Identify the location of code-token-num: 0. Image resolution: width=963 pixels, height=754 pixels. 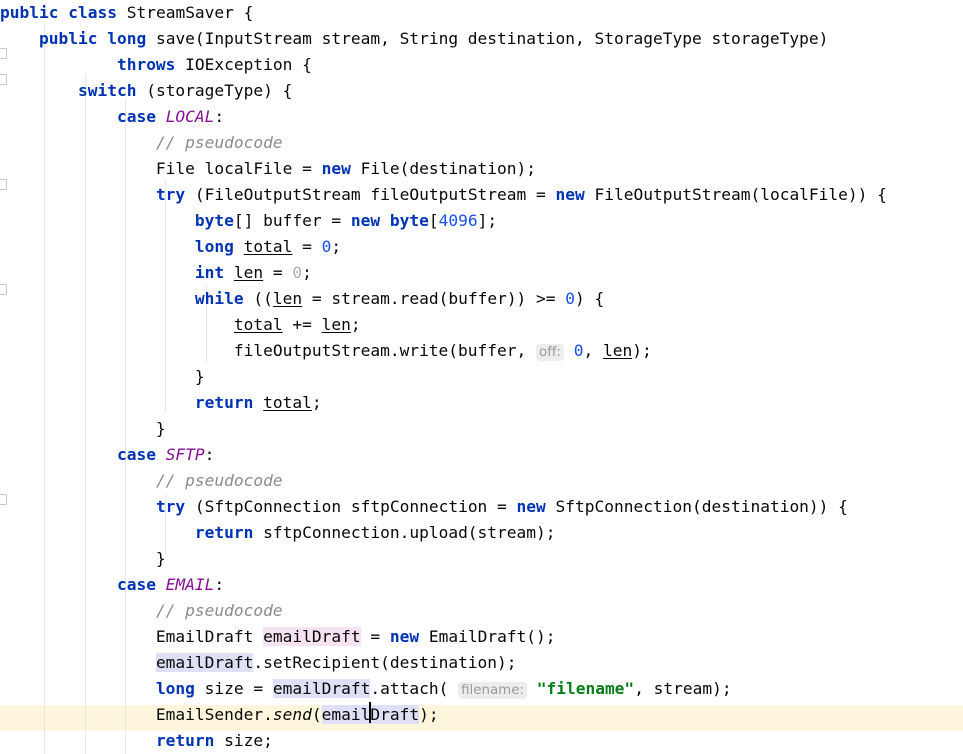
(326, 246).